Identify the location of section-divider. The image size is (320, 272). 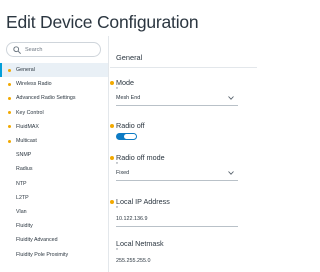
(183, 67).